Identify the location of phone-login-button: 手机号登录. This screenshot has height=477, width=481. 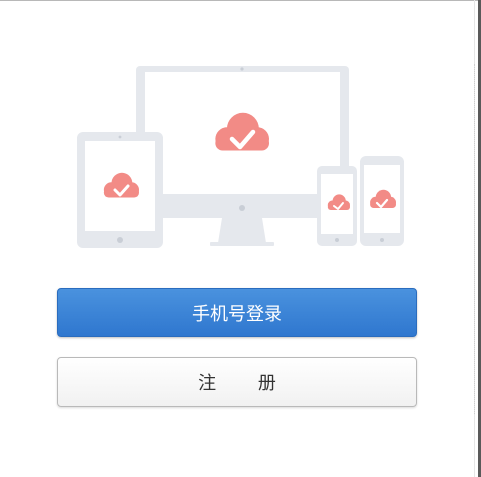
(237, 312).